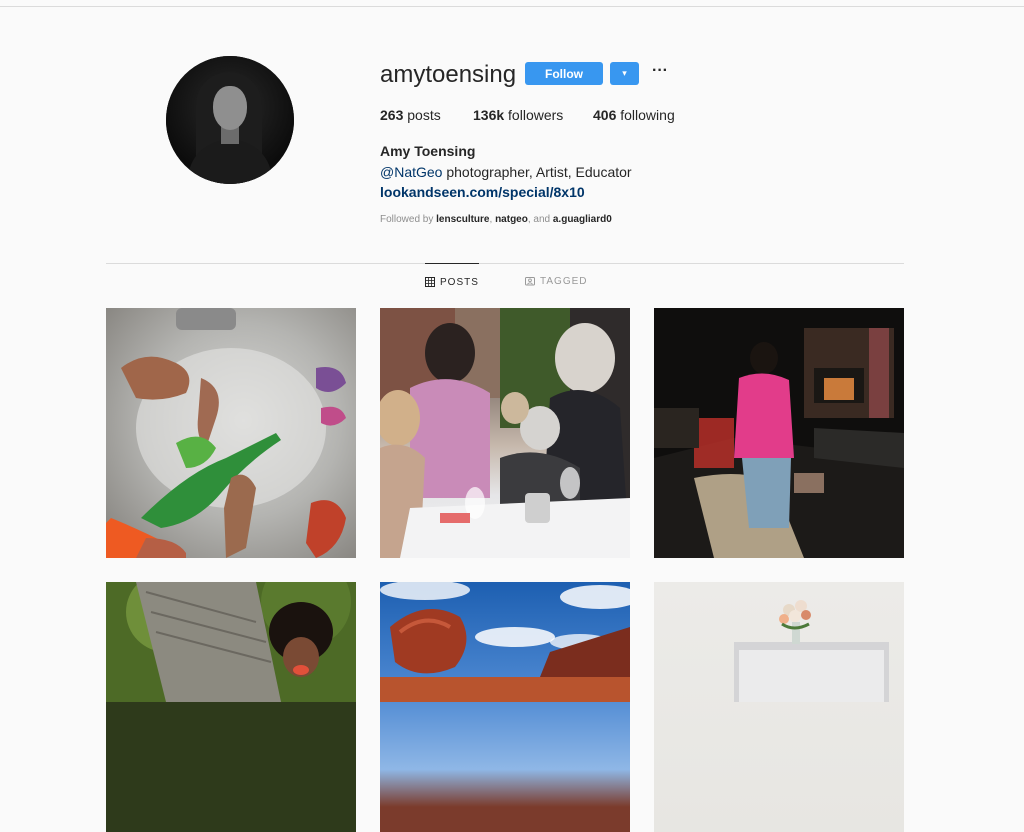 This screenshot has width=1024, height=832. I want to click on suggested-dropdown-button: ▾, so click(624, 73).